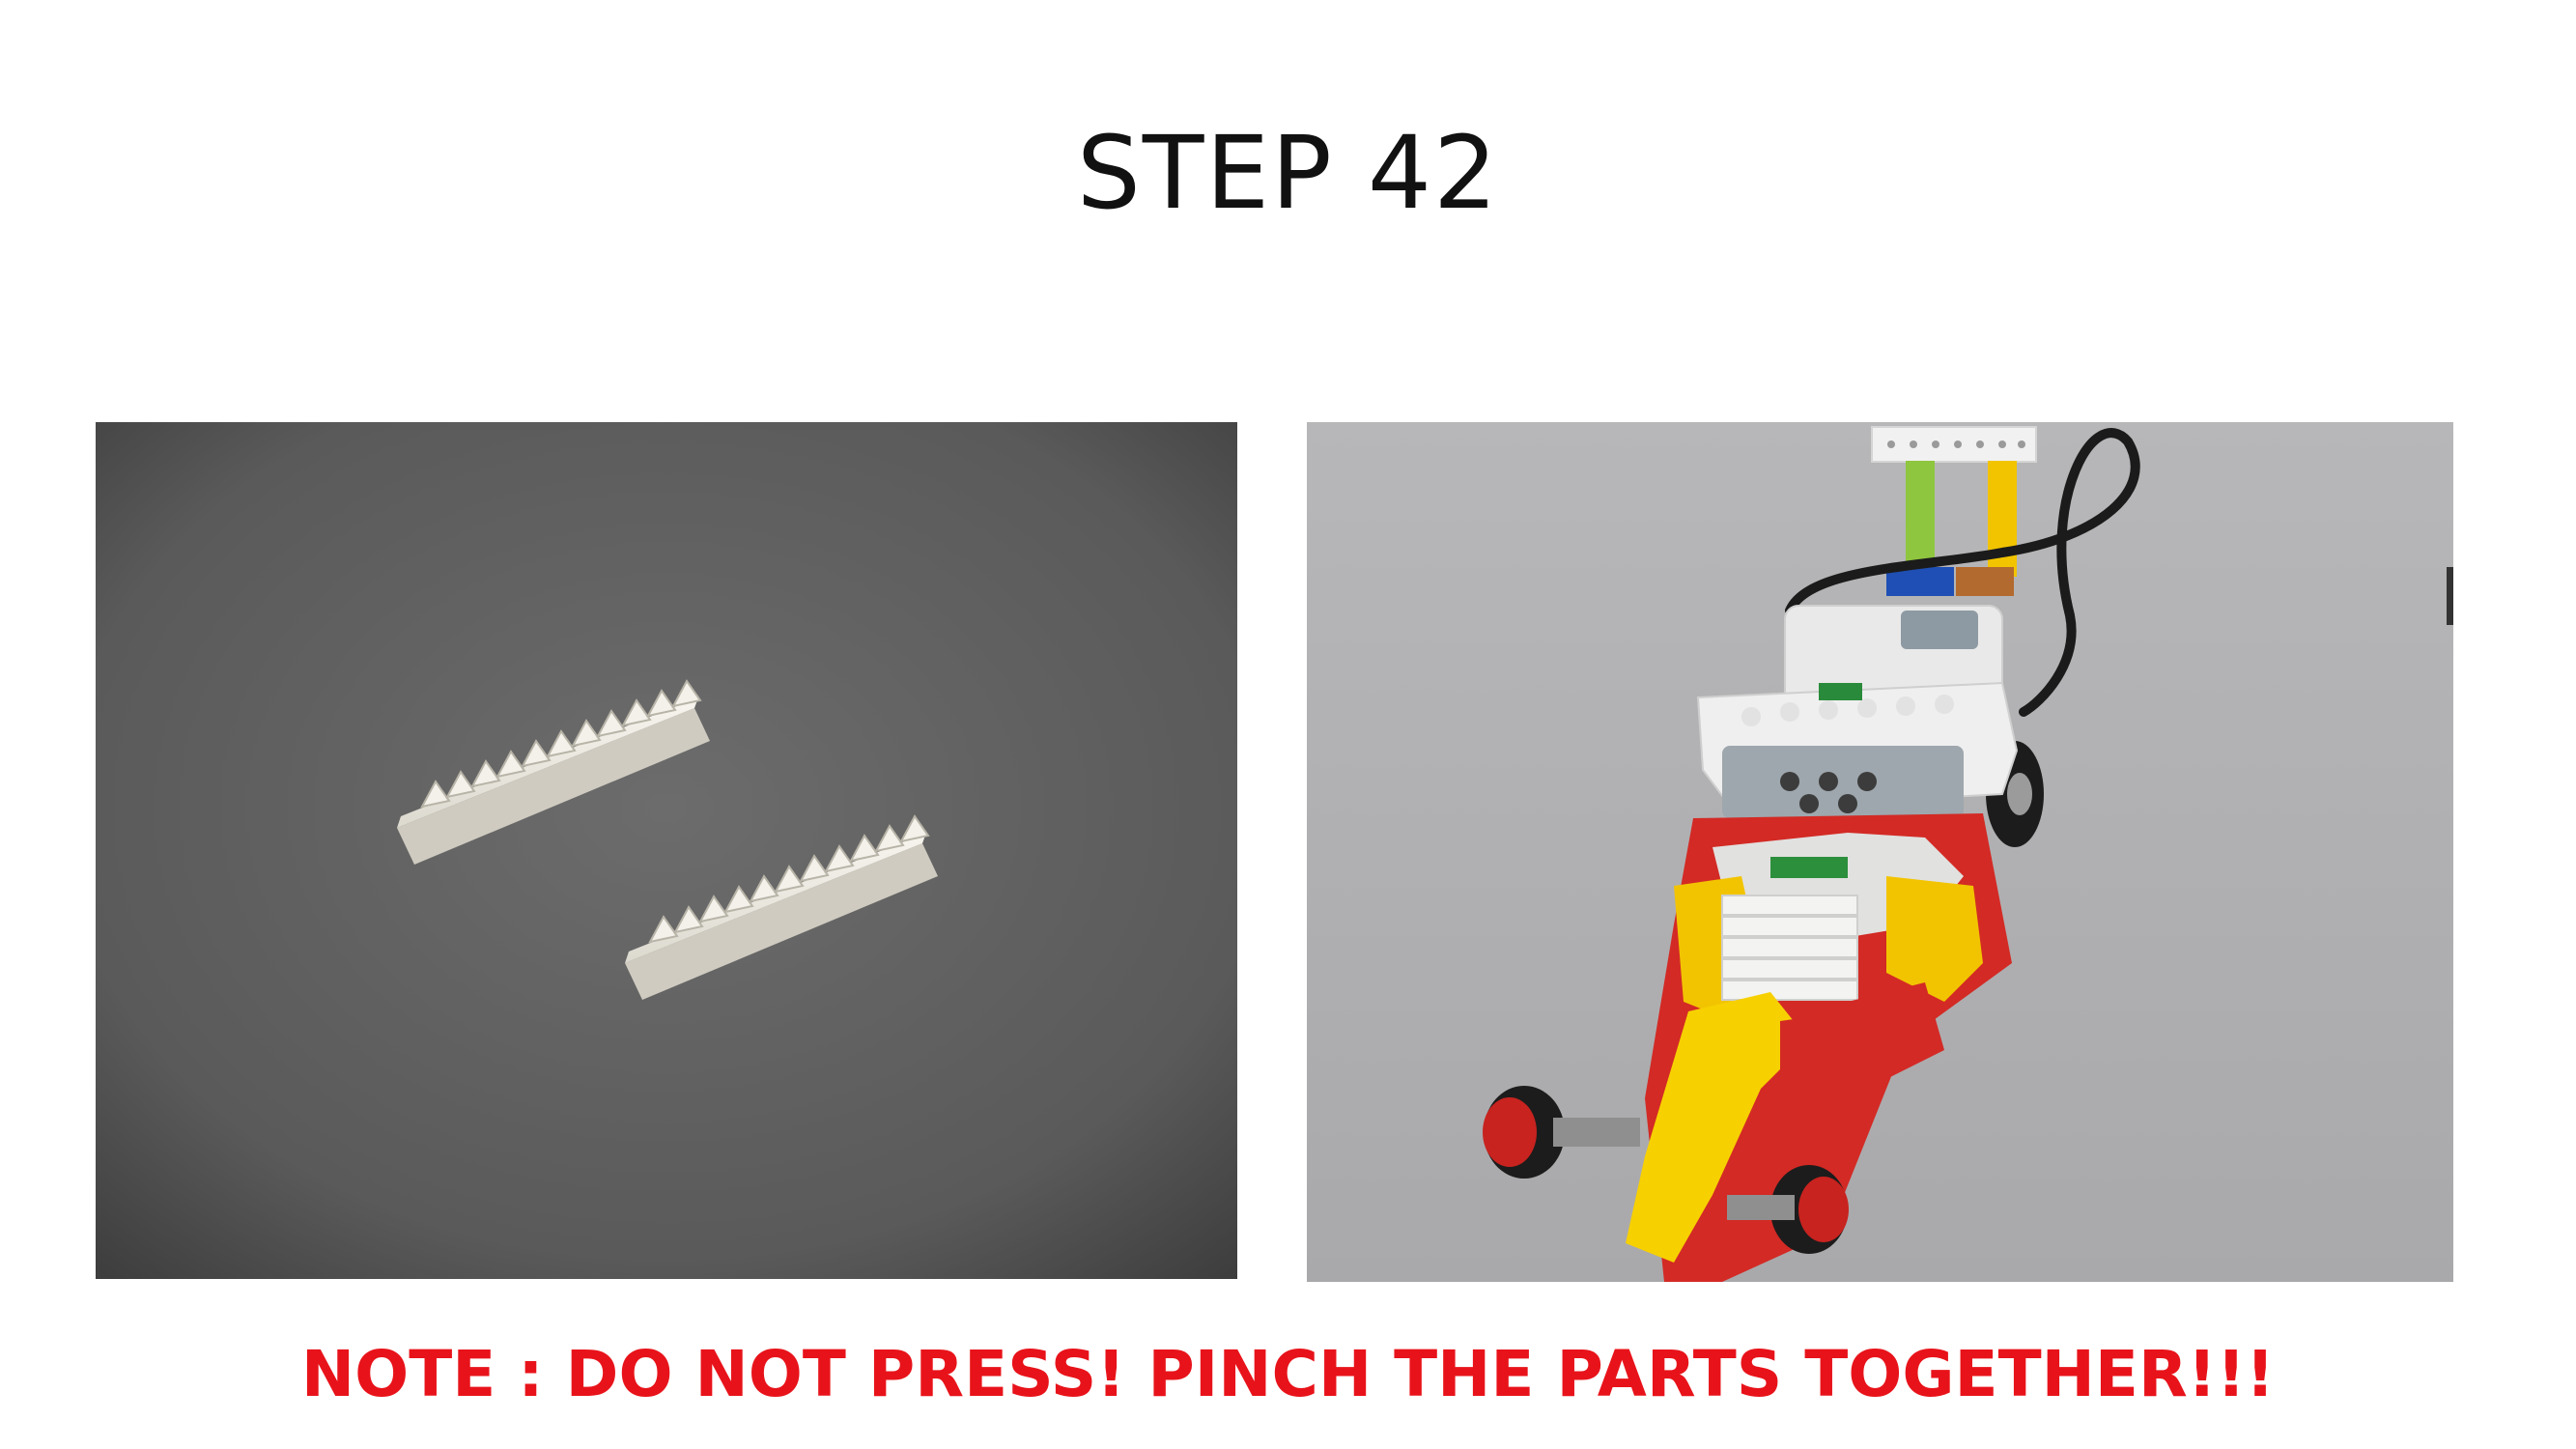 This screenshot has width=2576, height=1449. What do you see at coordinates (1288, 173) in the screenshot?
I see `step-title: STEP 42` at bounding box center [1288, 173].